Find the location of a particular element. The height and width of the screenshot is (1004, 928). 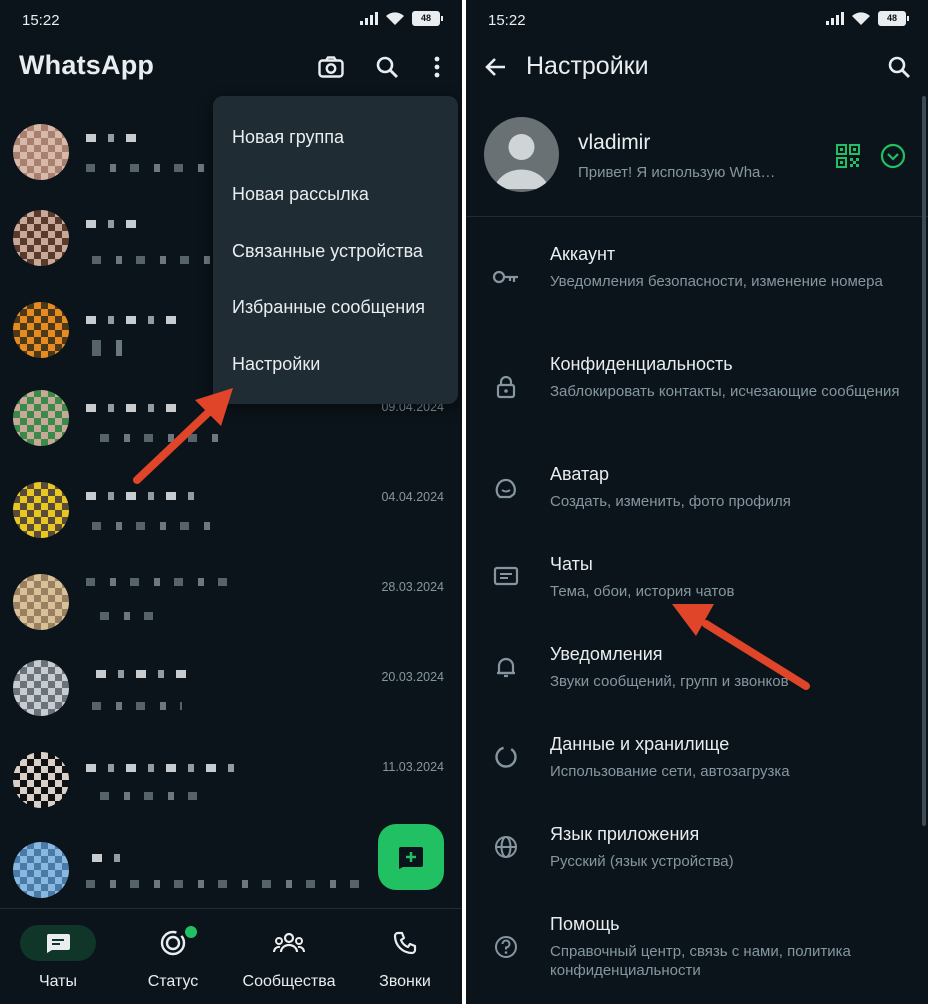

status-bar-time: 15:22 is located at coordinates (41, 20).